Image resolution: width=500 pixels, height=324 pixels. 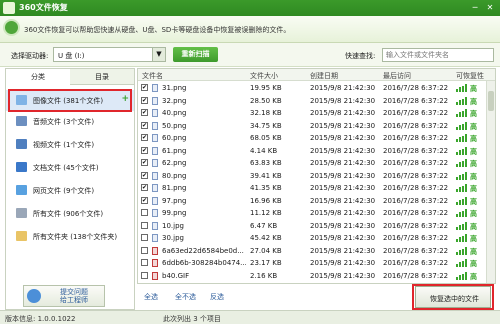 What do you see at coordinates (70, 236) in the screenshot?
I see `sidebar-item-all-folders: 所有文件夹 (138个文件夹)` at bounding box center [70, 236].